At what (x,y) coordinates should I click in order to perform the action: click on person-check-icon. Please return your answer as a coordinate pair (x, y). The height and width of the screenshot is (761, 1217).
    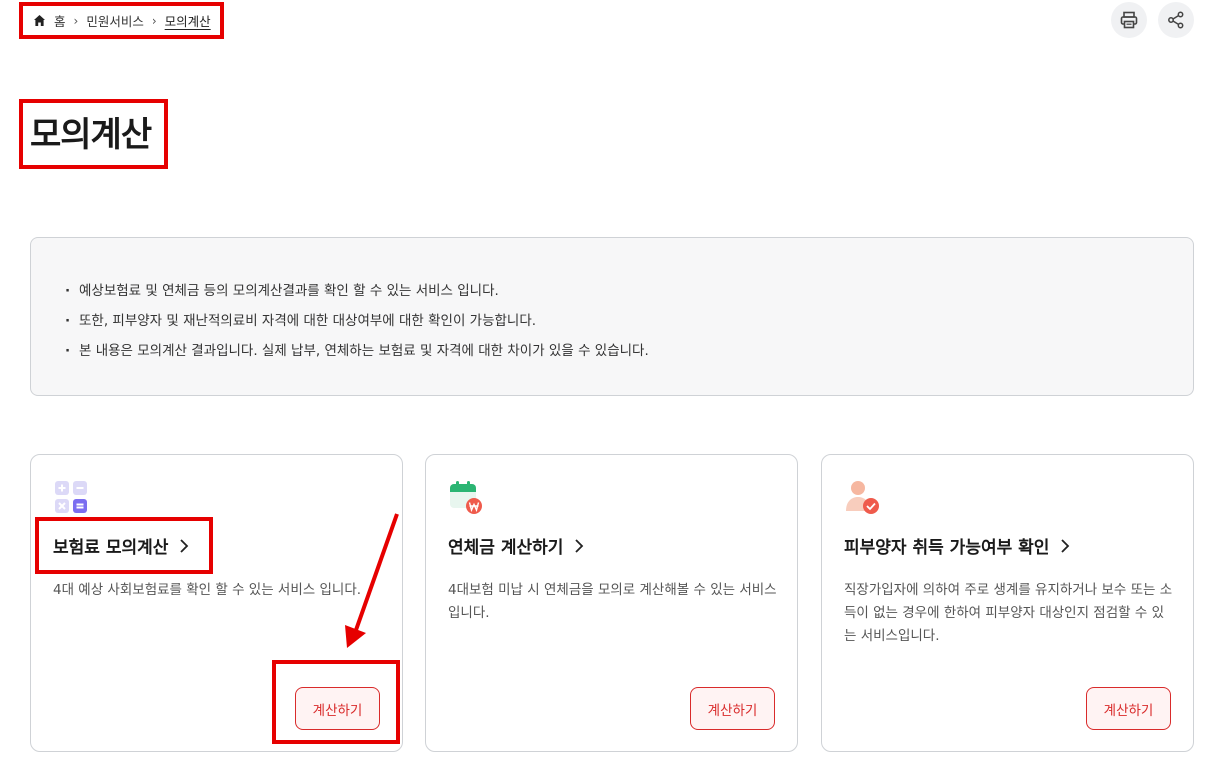
    Looking at the image, I should click on (862, 497).